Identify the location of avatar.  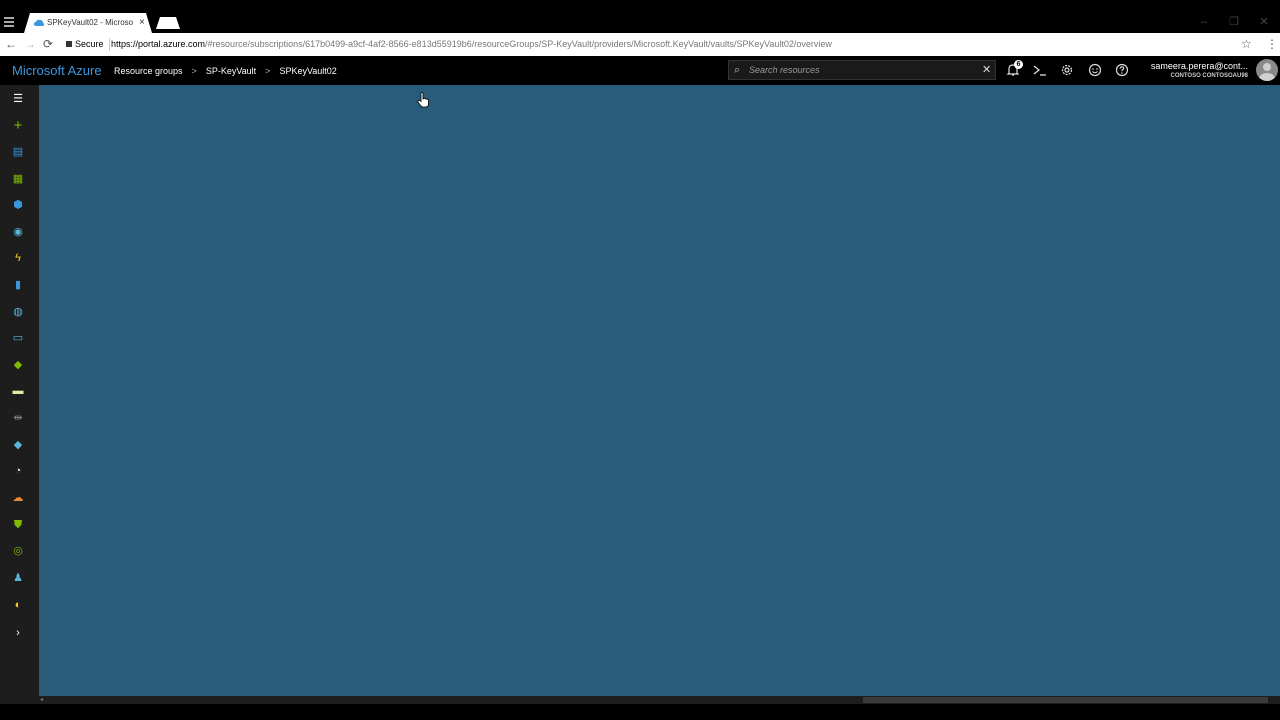
(1267, 70).